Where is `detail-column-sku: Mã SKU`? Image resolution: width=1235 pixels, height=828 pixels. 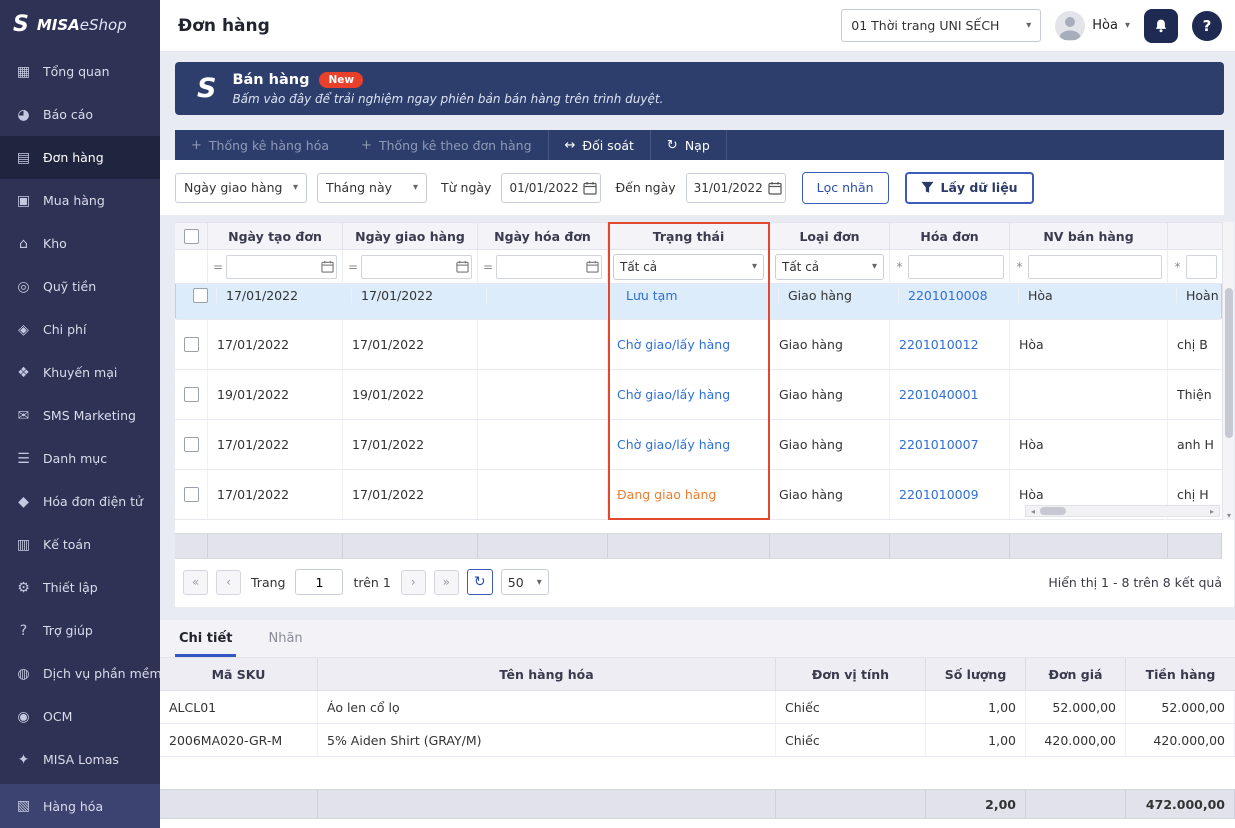 detail-column-sku: Mã SKU is located at coordinates (239, 674).